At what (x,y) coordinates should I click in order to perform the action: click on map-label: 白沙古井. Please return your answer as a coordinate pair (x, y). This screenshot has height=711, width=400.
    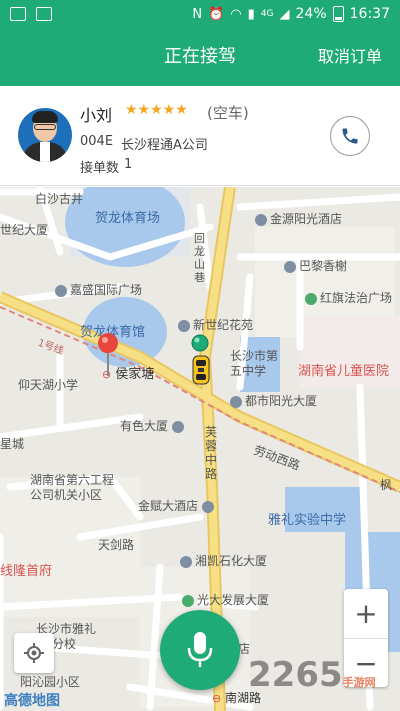
    Looking at the image, I should click on (59, 199).